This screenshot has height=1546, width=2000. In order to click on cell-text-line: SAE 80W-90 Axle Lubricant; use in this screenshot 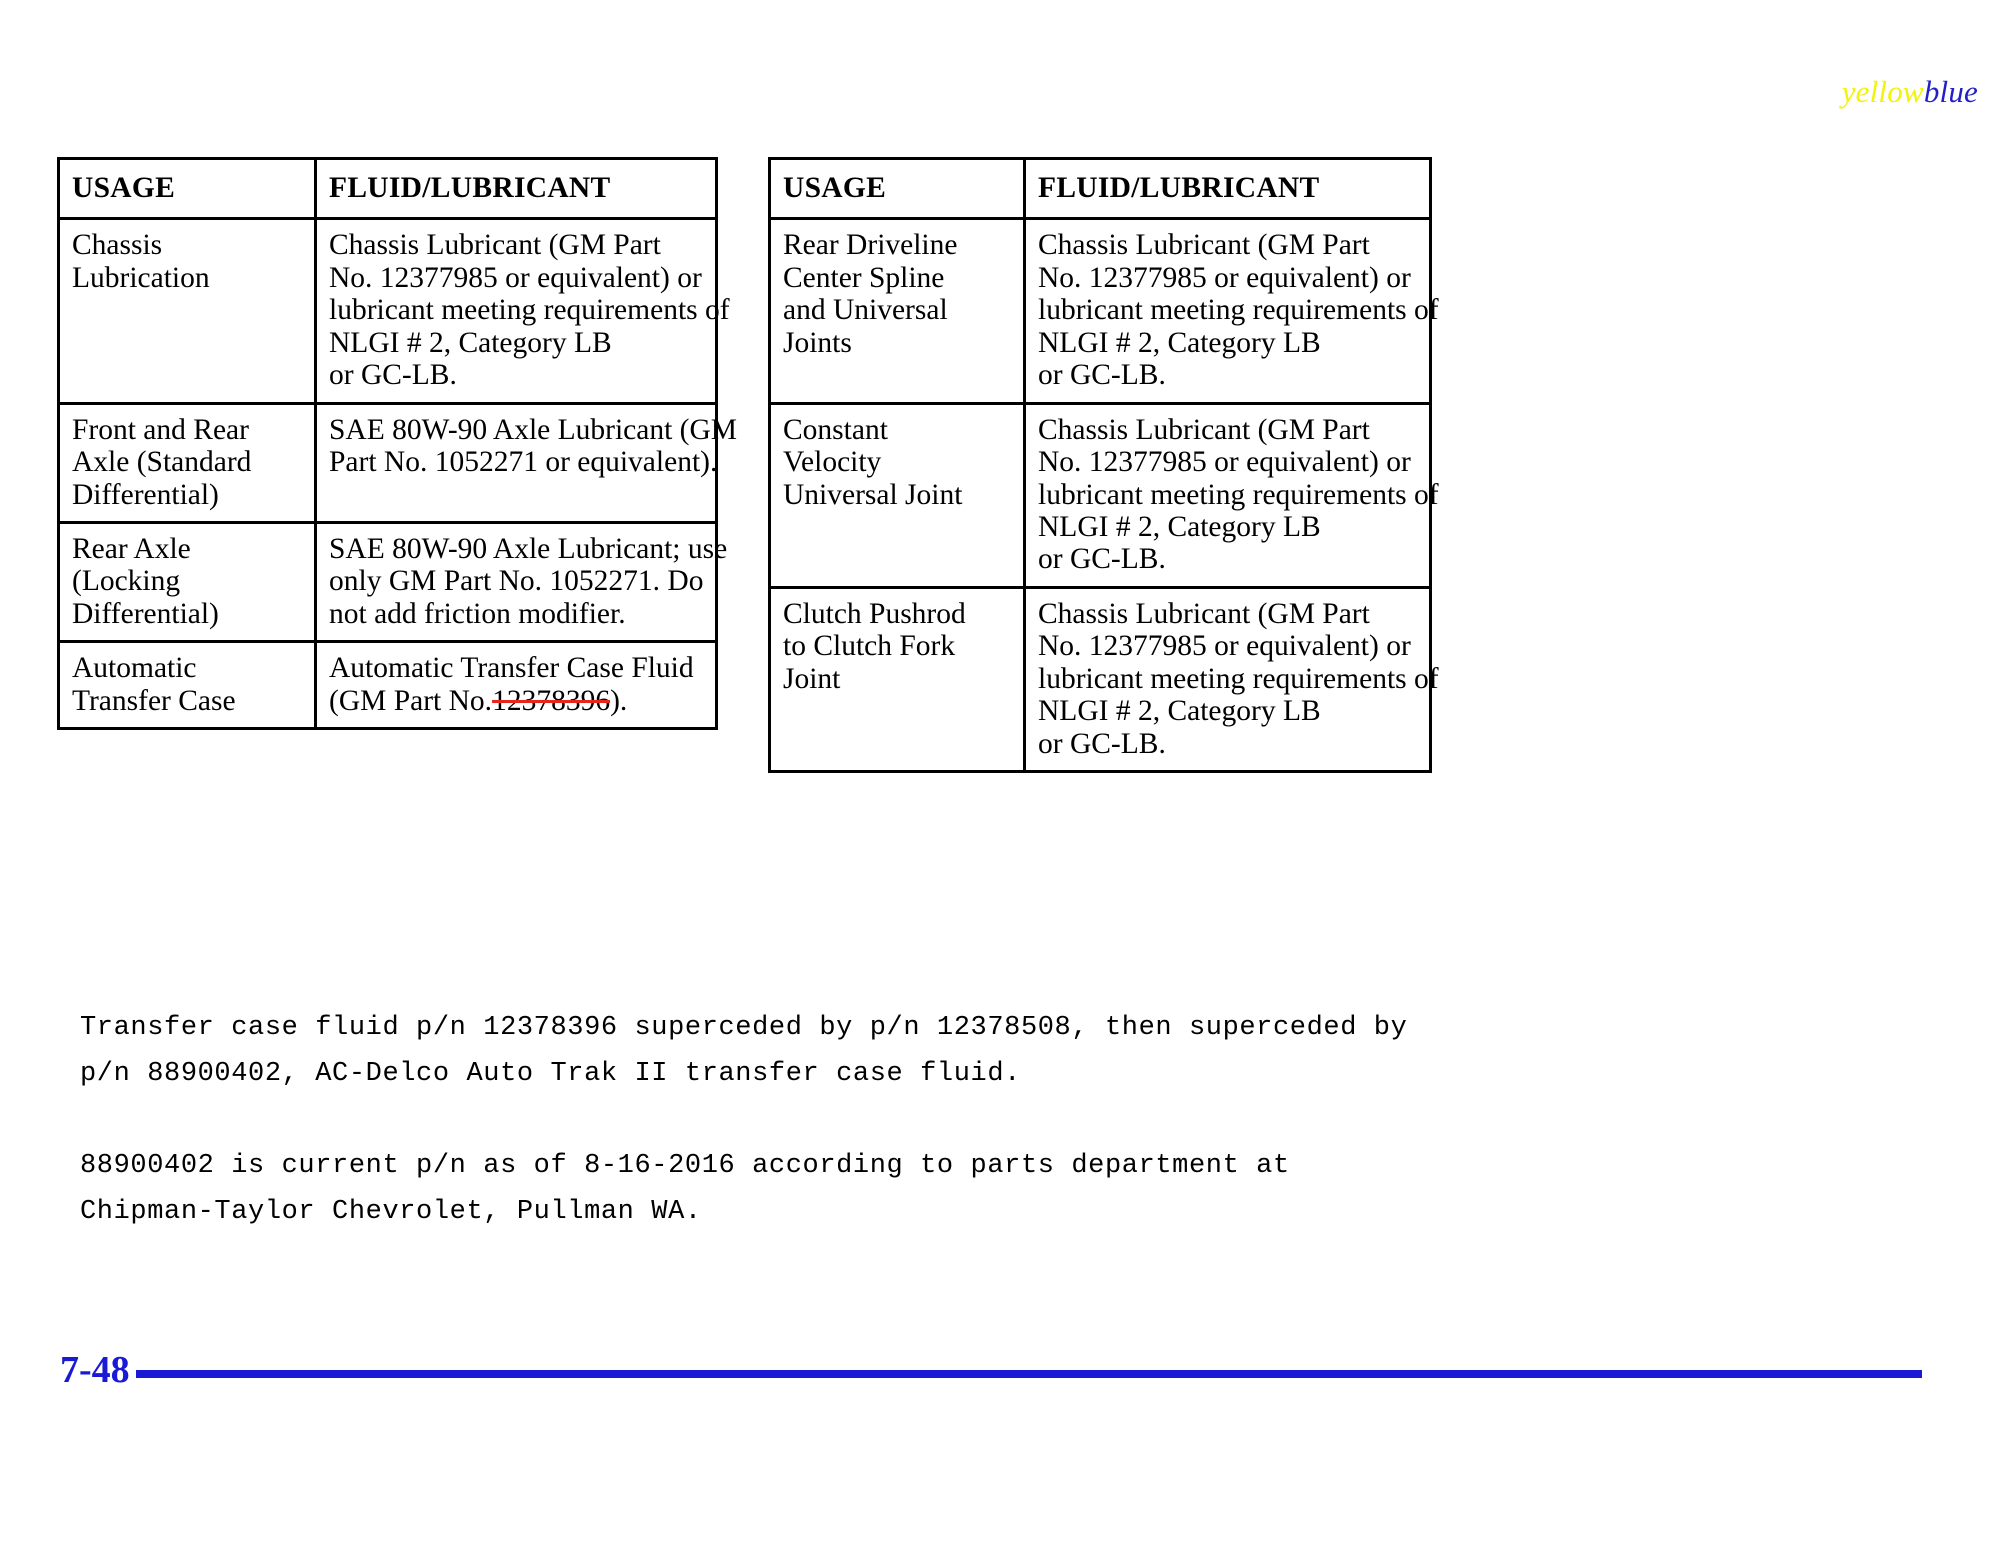, I will do `click(528, 548)`.